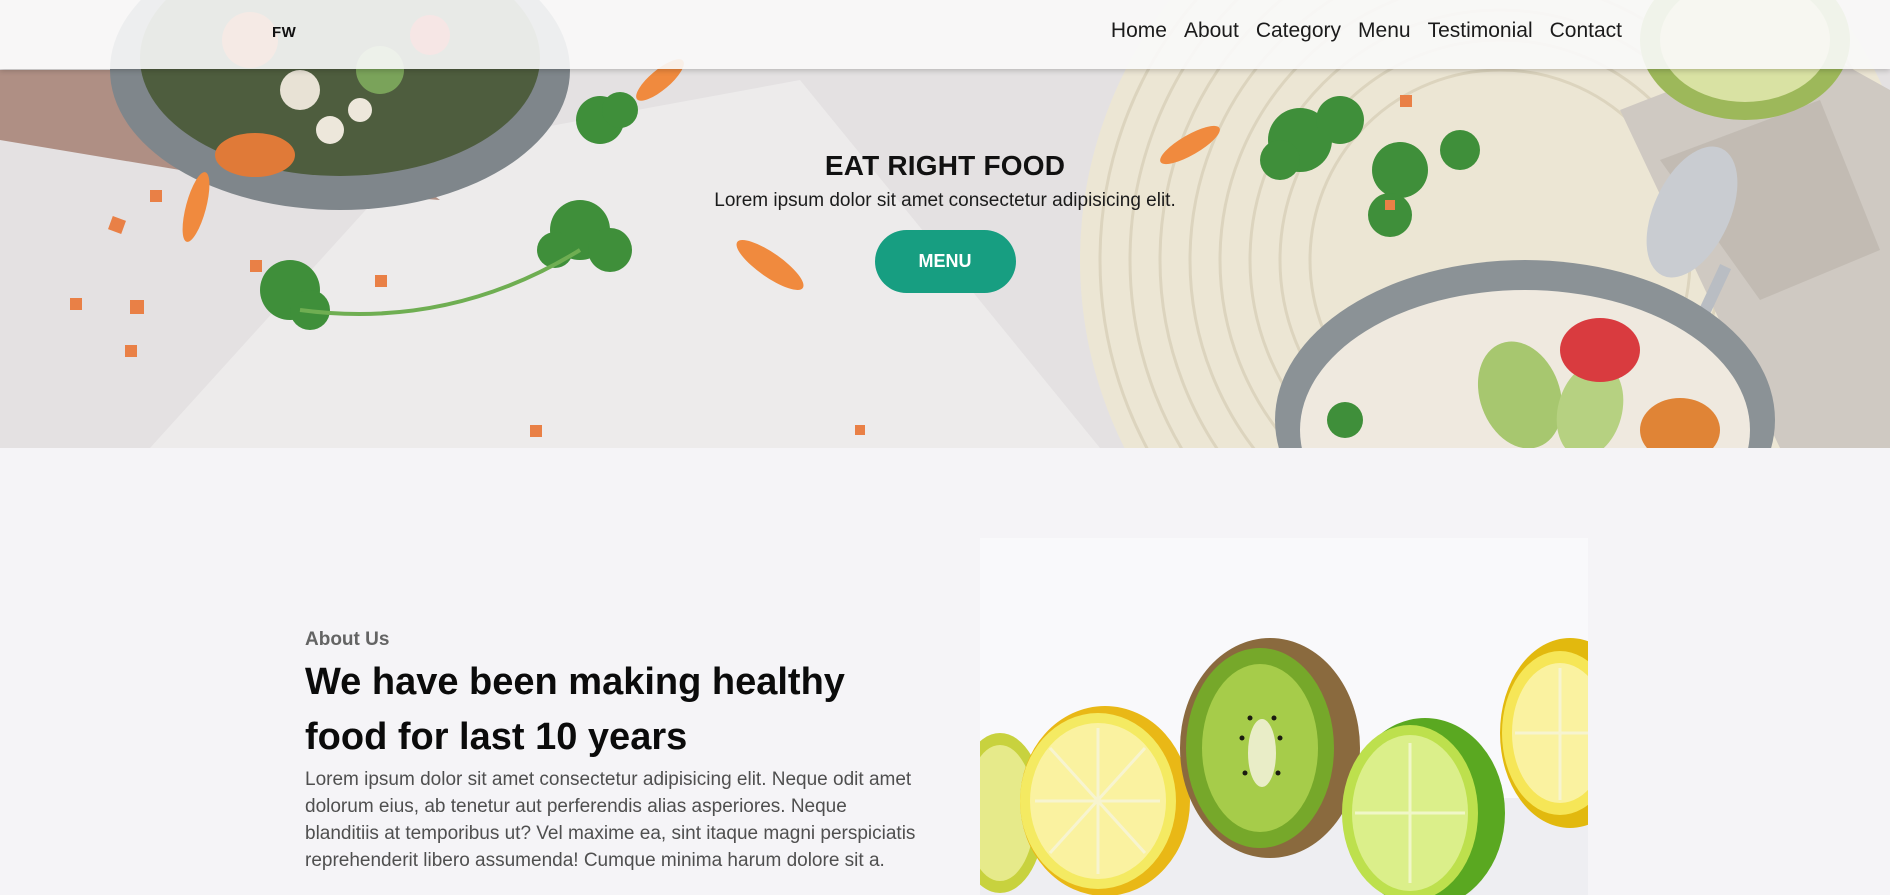 The image size is (1890, 895). What do you see at coordinates (945, 261) in the screenshot?
I see `menu-button: MENU` at bounding box center [945, 261].